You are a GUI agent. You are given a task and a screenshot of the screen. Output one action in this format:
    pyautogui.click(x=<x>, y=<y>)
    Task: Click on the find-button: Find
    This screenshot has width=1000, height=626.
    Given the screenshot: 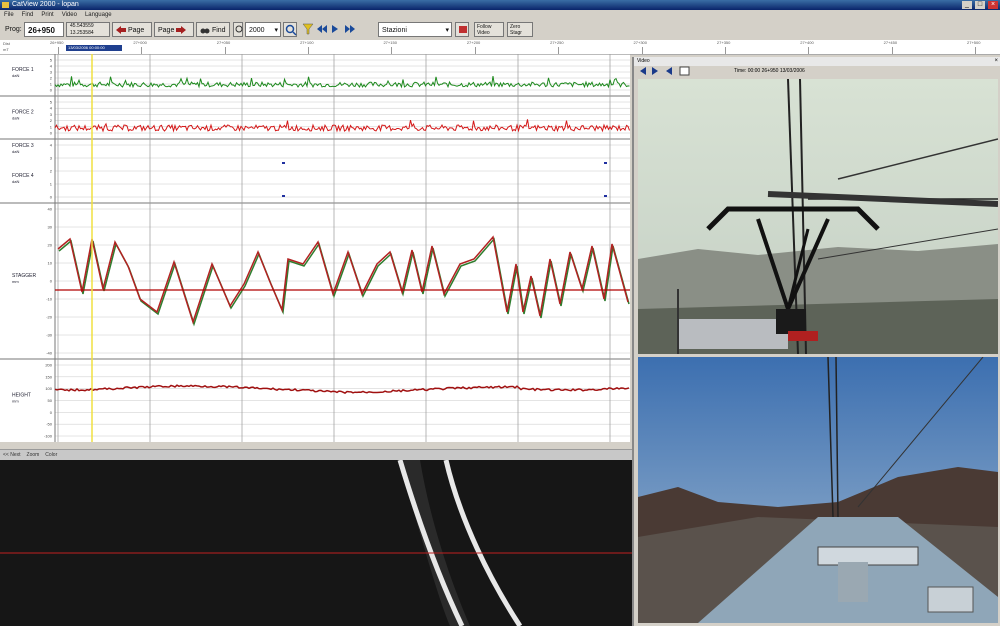 What is the action you would take?
    pyautogui.click(x=213, y=29)
    